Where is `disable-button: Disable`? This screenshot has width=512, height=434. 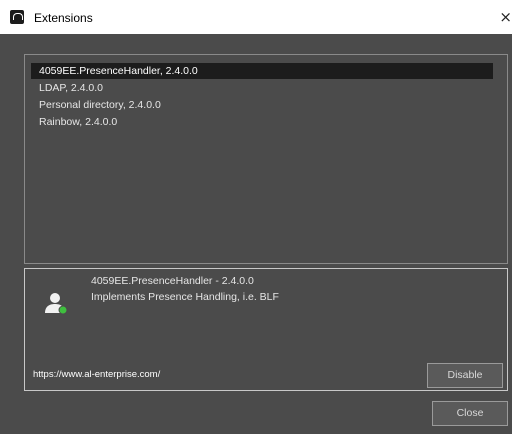
disable-button: Disable is located at coordinates (465, 375).